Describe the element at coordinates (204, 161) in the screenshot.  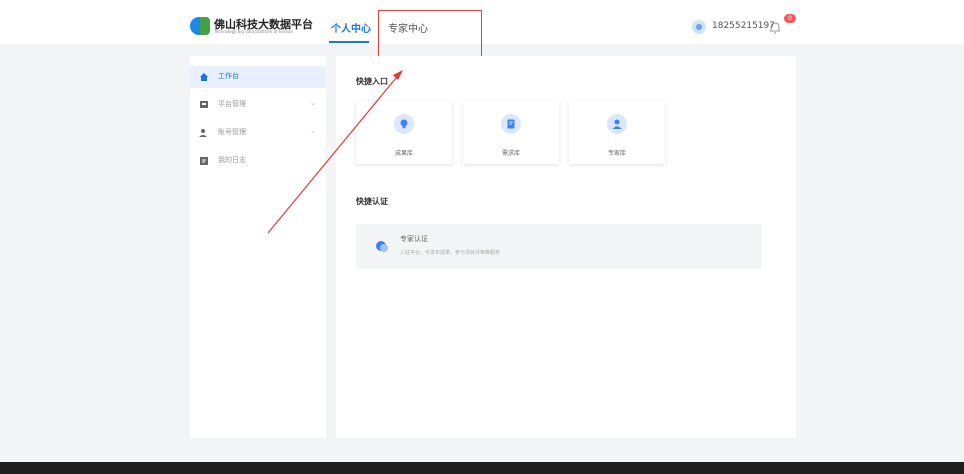
I see `log-icon` at that location.